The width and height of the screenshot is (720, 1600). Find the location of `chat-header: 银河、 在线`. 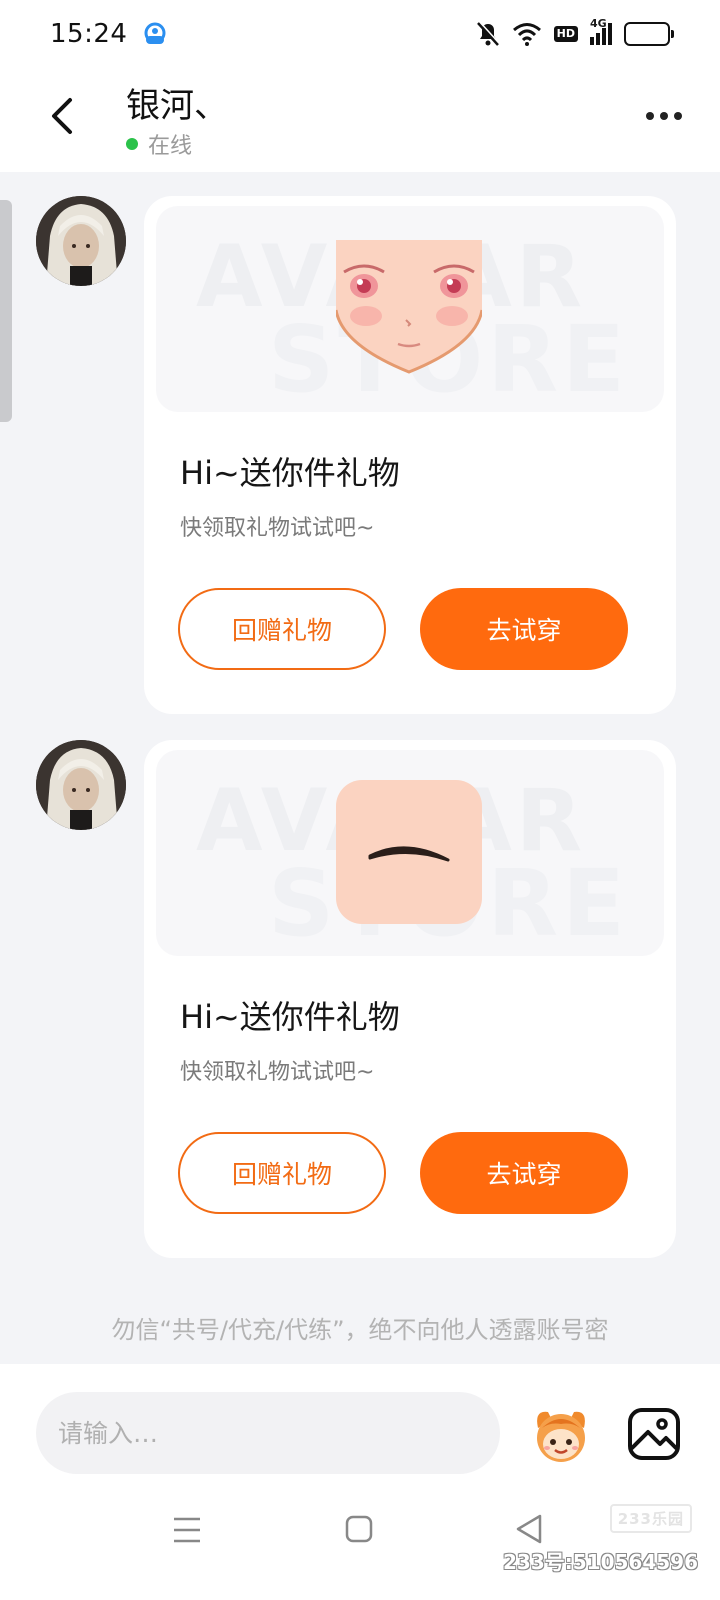

chat-header: 银河、 在线 is located at coordinates (360, 120).